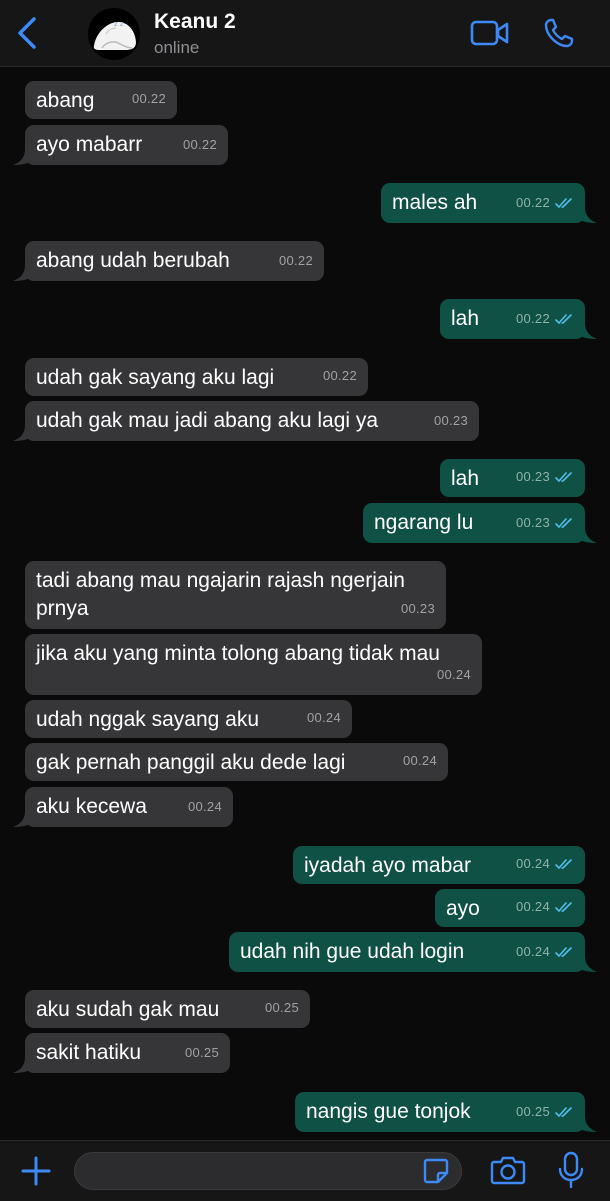 Image resolution: width=610 pixels, height=1201 pixels. Describe the element at coordinates (490, 33) in the screenshot. I see `video-camera-icon` at that location.